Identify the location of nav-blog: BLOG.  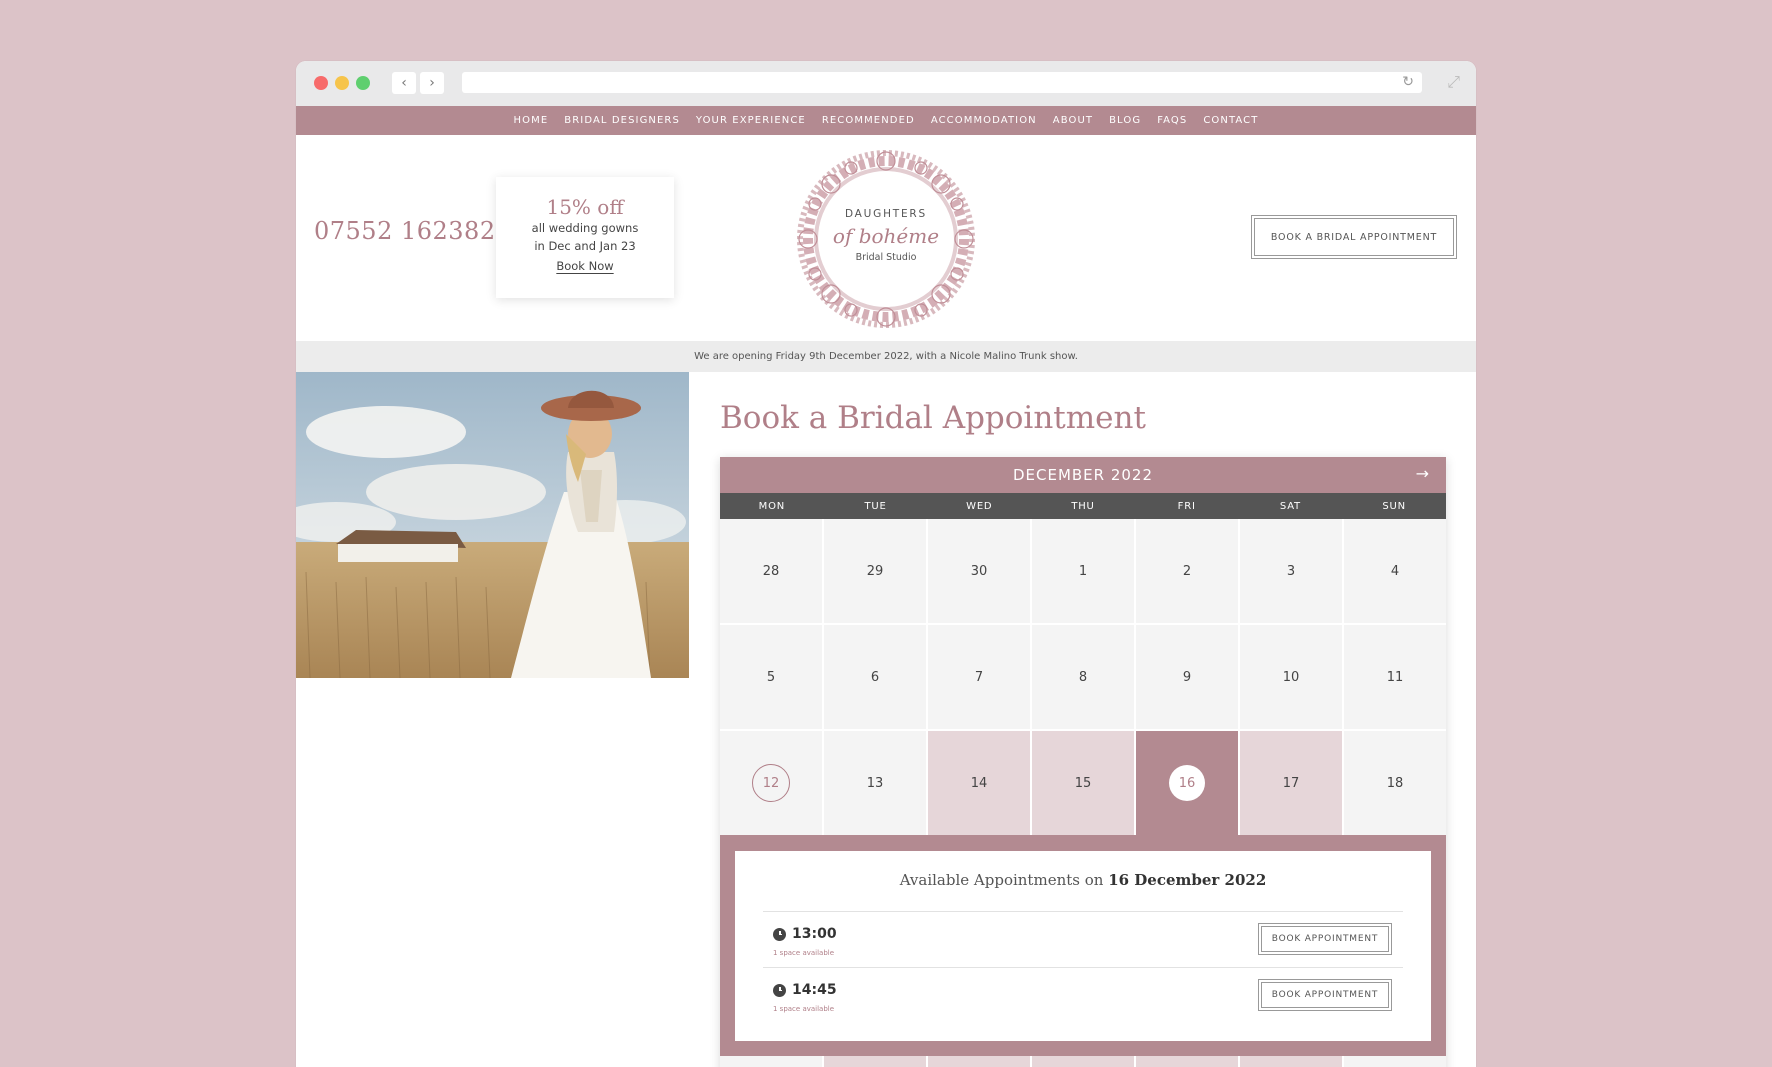
(1125, 120).